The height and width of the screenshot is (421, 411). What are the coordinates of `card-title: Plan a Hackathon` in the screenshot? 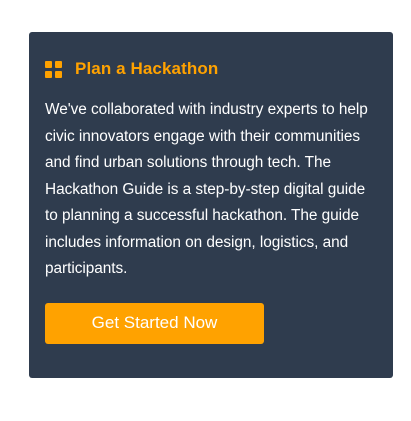 It's located at (147, 68).